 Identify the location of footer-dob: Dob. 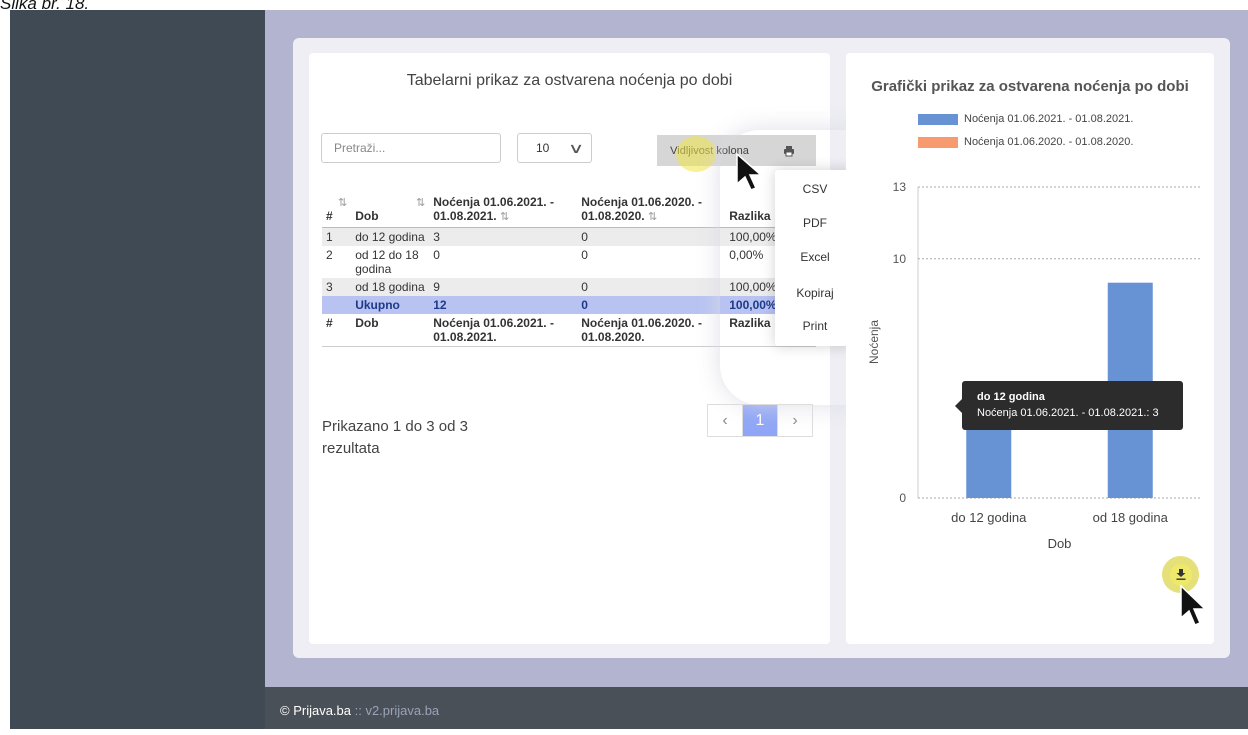
(390, 330).